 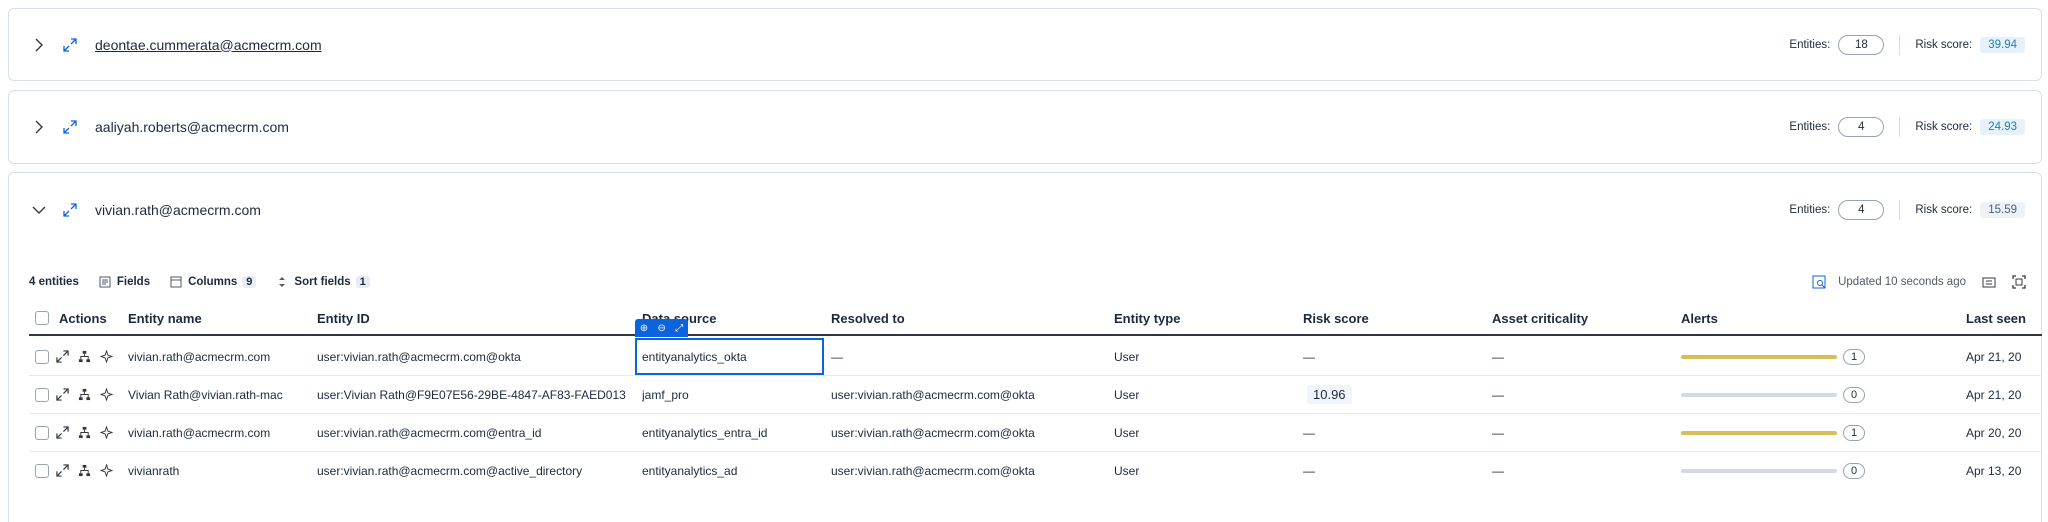 I want to click on data-source-cell: entityanalytics_ad, so click(x=690, y=470).